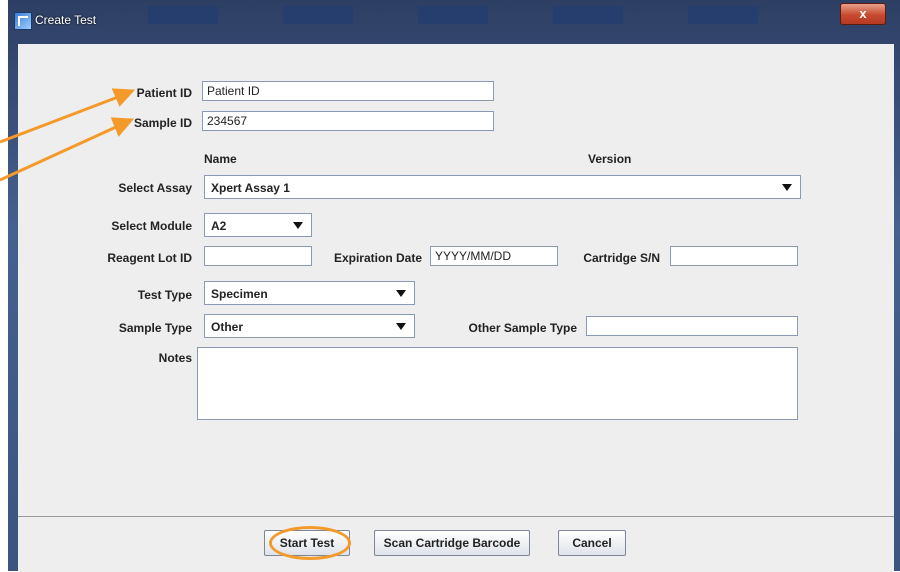 This screenshot has width=900, height=572. Describe the element at coordinates (123, 97) in the screenshot. I see `arrowhead-patient-id` at that location.